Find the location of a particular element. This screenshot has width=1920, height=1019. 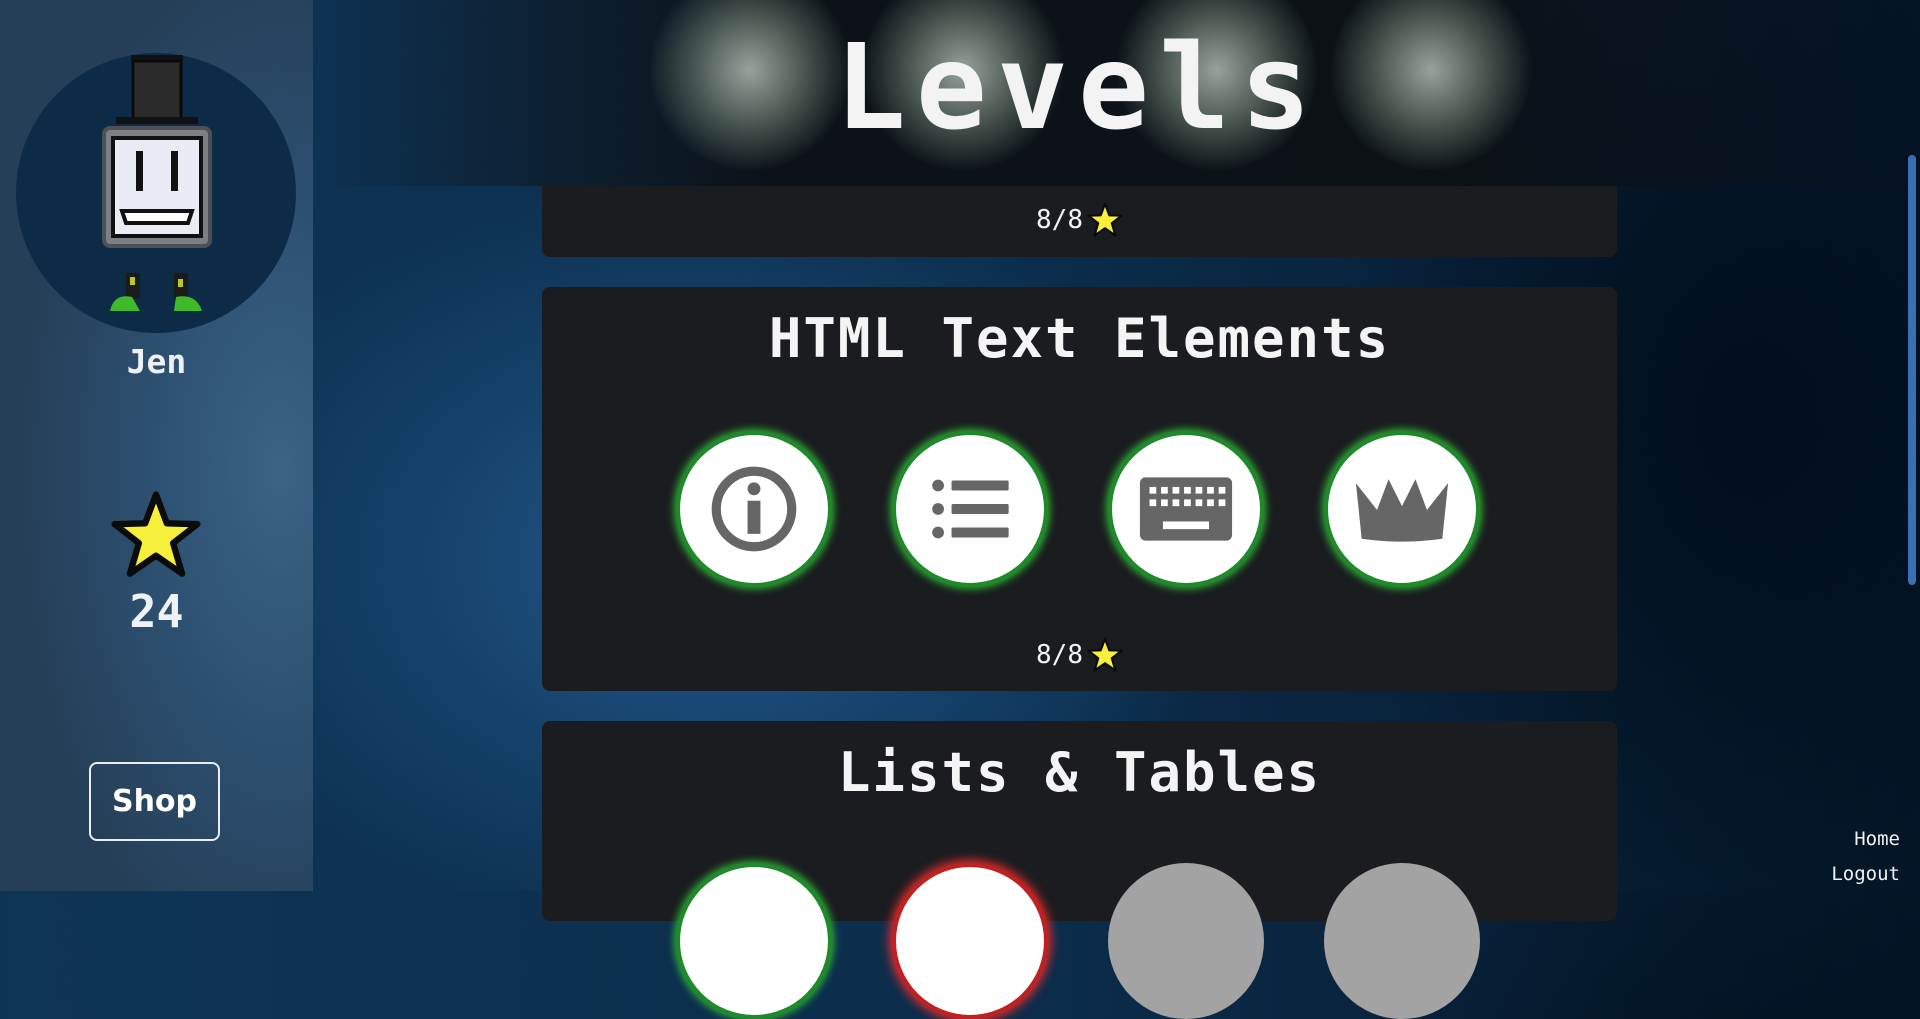

crown-icon is located at coordinates (1402, 510).